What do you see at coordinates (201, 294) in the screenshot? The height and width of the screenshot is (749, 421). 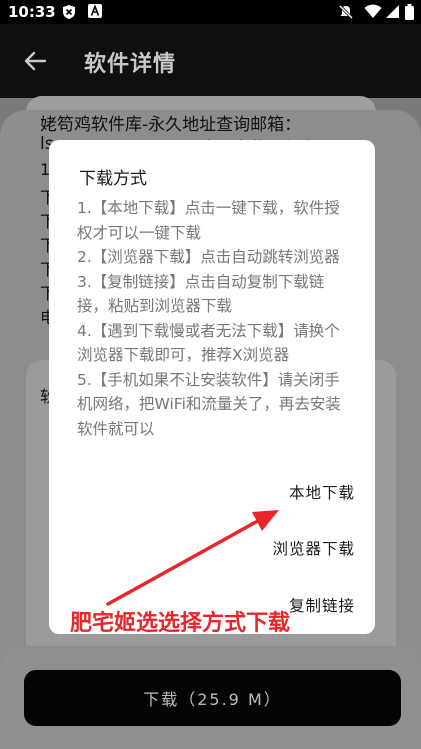 I see `instruction-item: 3.【复制链接】点击自动复制下载链接，粘贴到浏览器下载` at bounding box center [201, 294].